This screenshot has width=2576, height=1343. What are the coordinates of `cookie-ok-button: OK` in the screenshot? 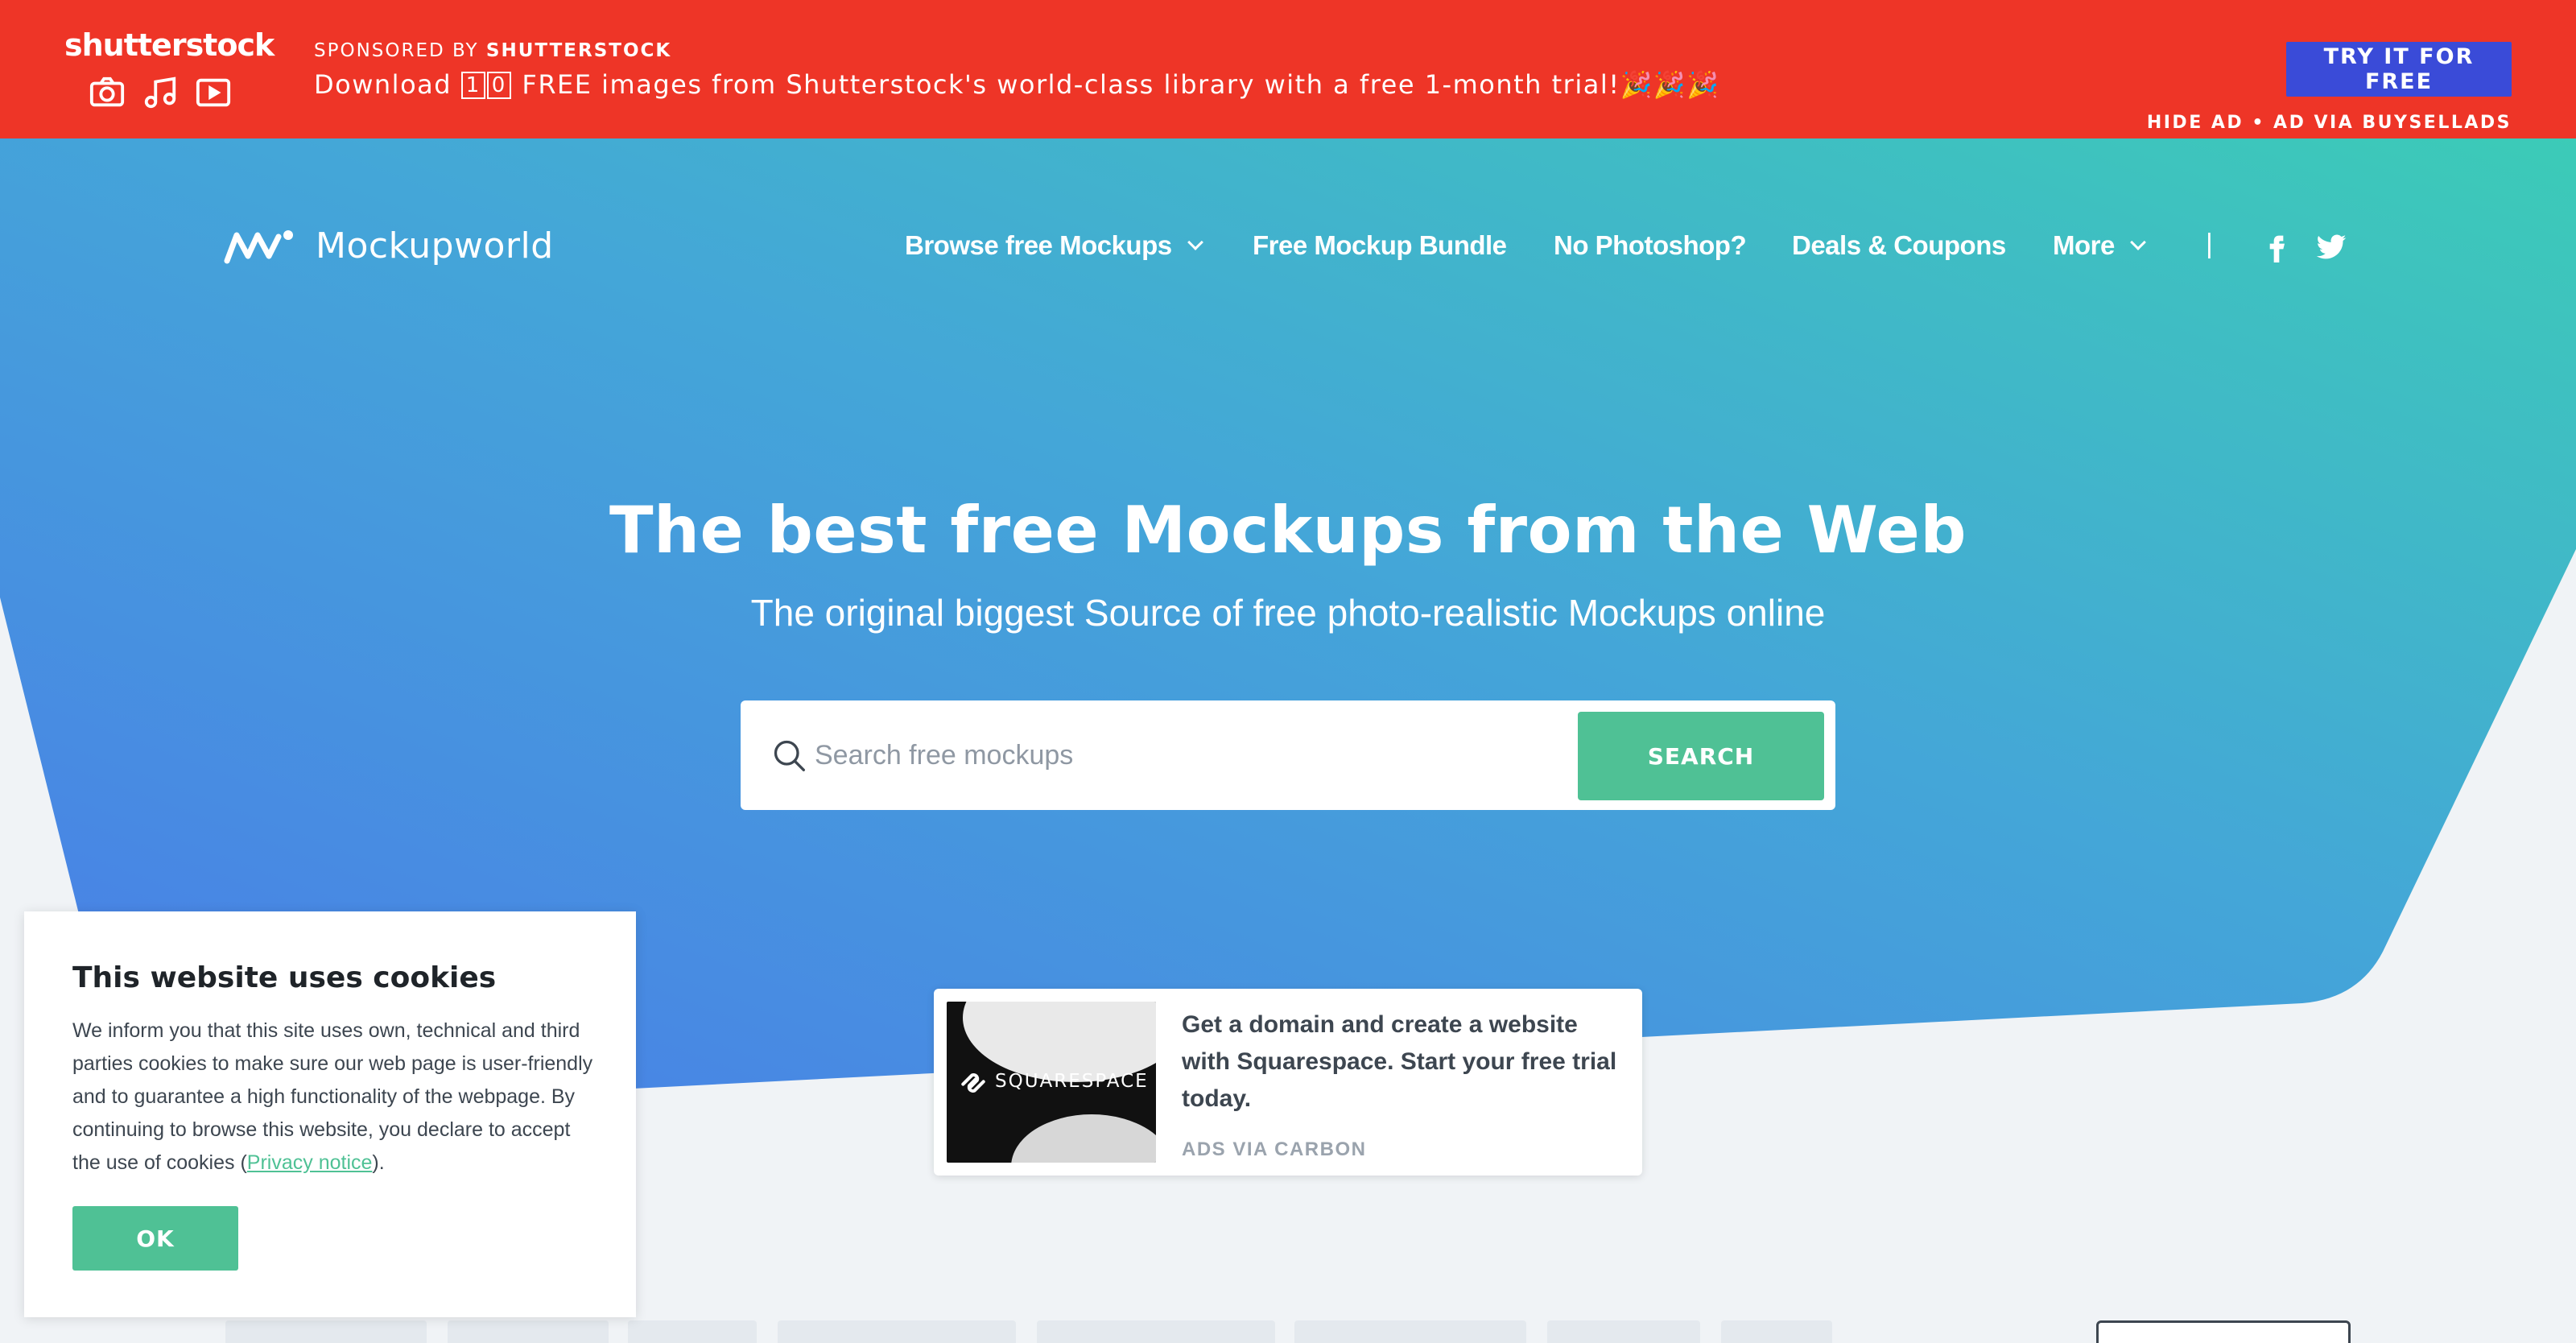 It's located at (155, 1238).